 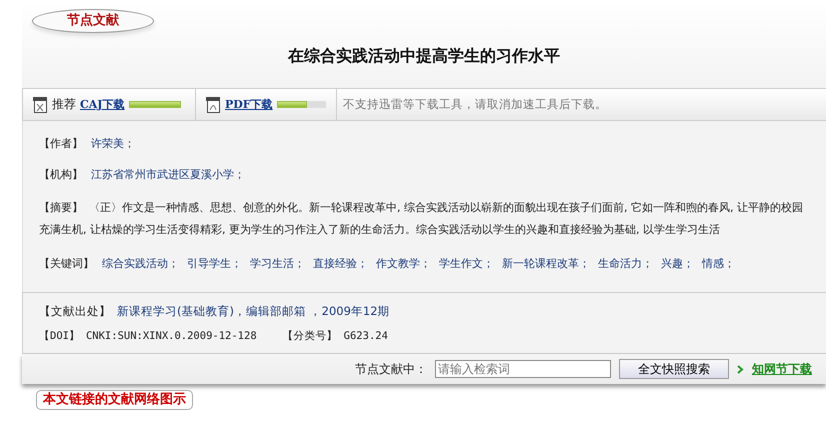 I want to click on doi-value: CNKI:SUN:XINX.0.2009-12-128, so click(x=171, y=336).